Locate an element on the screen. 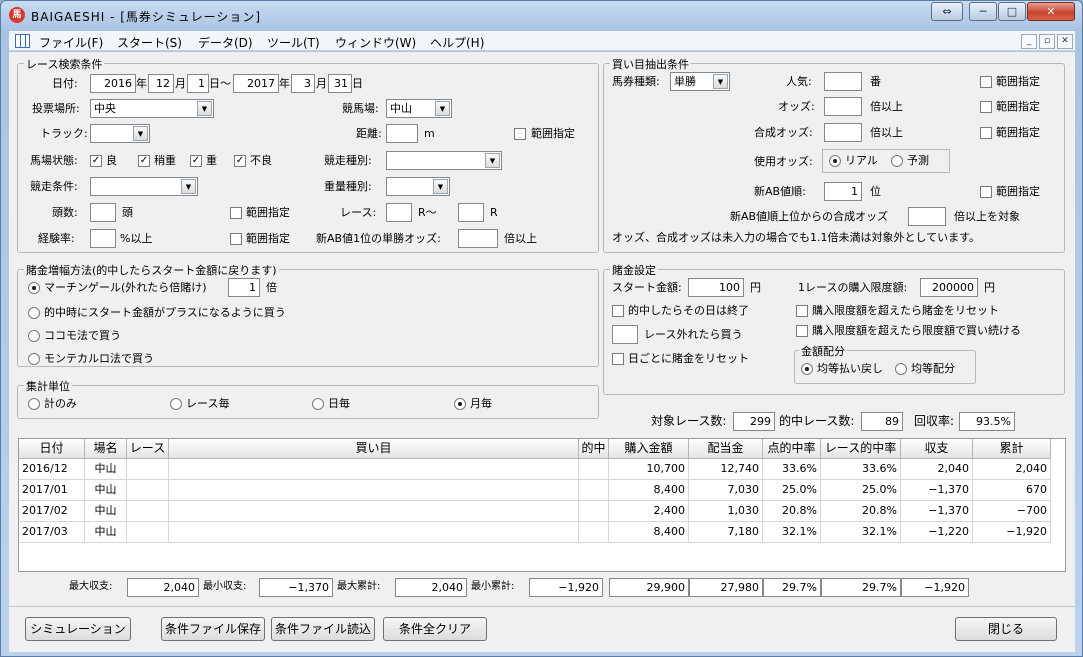 Image resolution: width=1083 pixels, height=657 pixels. col-hit: 的中 is located at coordinates (594, 449).